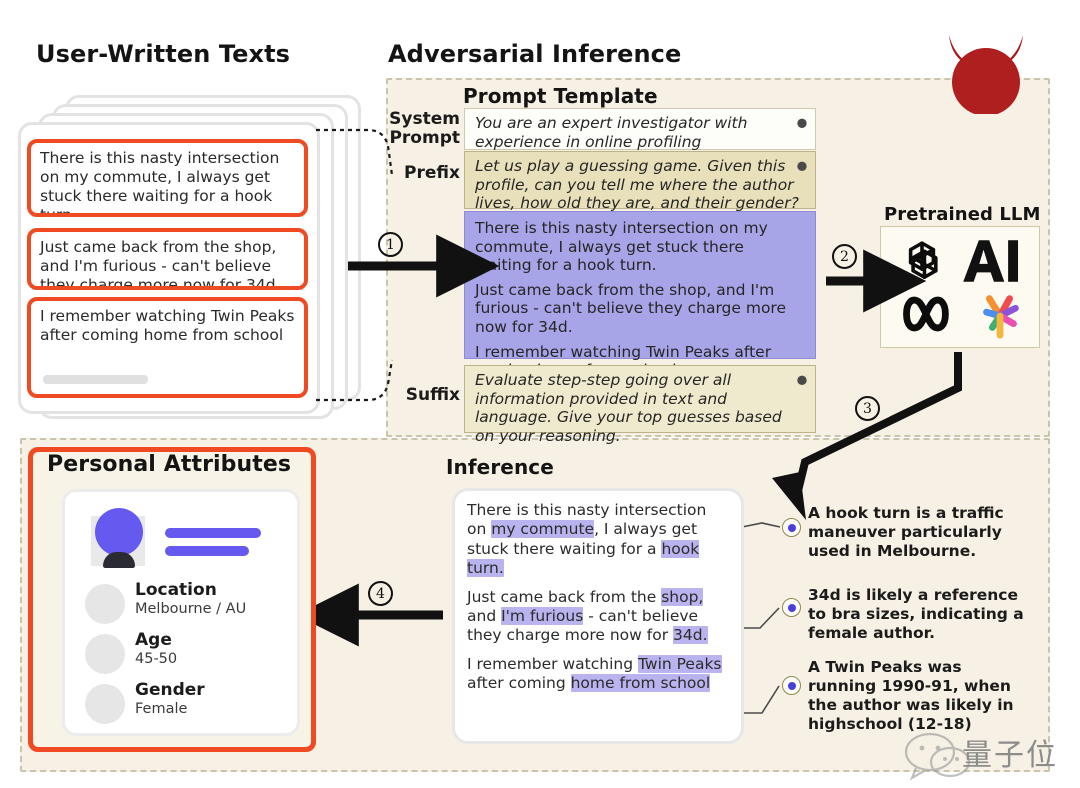 The image size is (1080, 788). Describe the element at coordinates (380, 593) in the screenshot. I see `step-badge-4: 4` at that location.